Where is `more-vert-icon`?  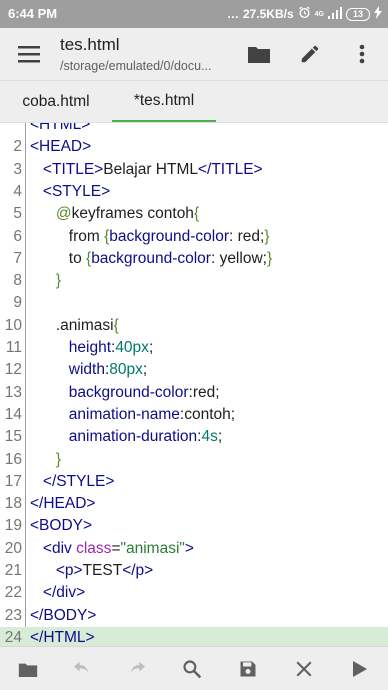
more-vert-icon is located at coordinates (362, 54).